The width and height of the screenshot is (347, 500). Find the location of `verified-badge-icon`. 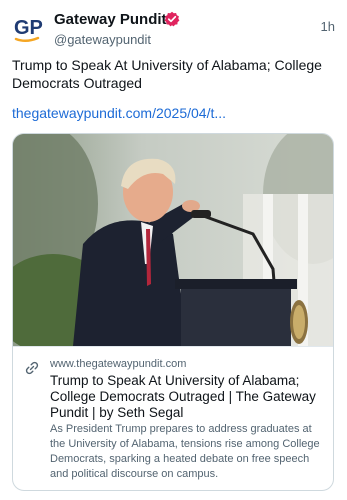

verified-badge-icon is located at coordinates (172, 19).